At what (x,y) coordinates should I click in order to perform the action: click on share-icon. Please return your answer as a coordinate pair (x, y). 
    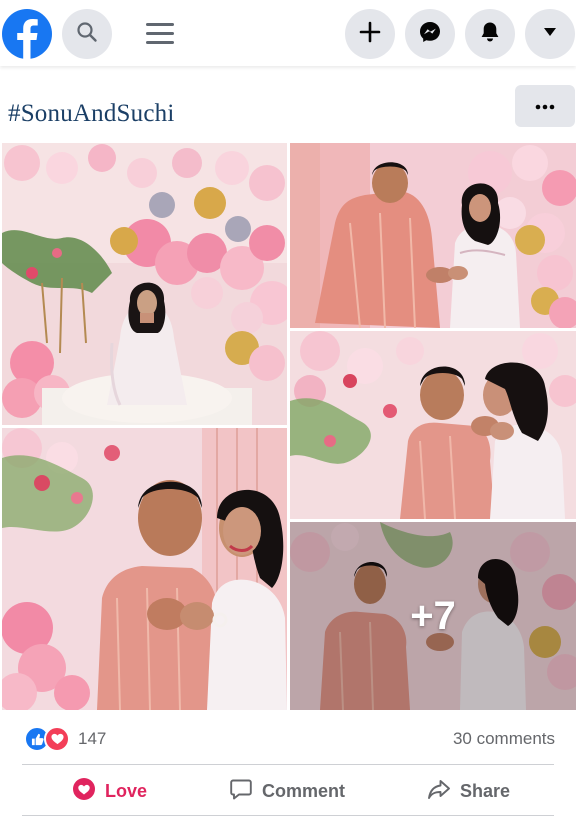
    Looking at the image, I should click on (439, 791).